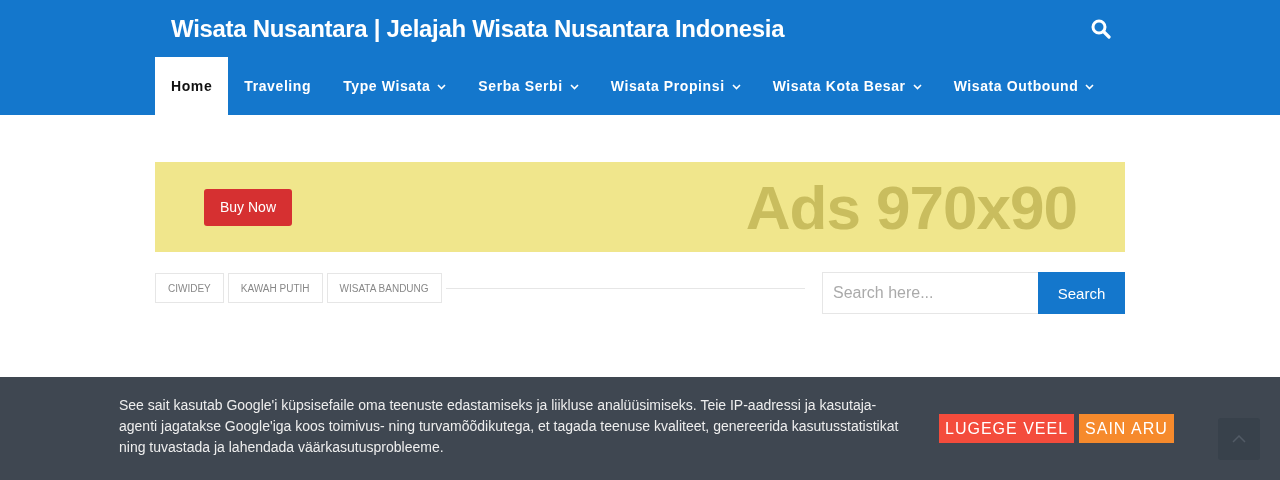 This screenshot has height=480, width=1280. I want to click on nav-item: Wisata Outbound, so click(1024, 86).